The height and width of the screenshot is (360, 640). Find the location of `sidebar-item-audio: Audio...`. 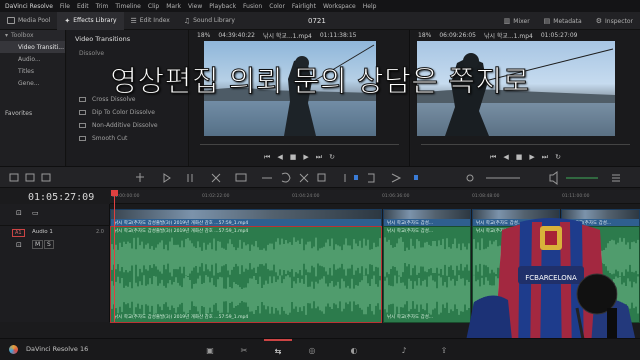

sidebar-item-audio: Audio... is located at coordinates (32, 59).